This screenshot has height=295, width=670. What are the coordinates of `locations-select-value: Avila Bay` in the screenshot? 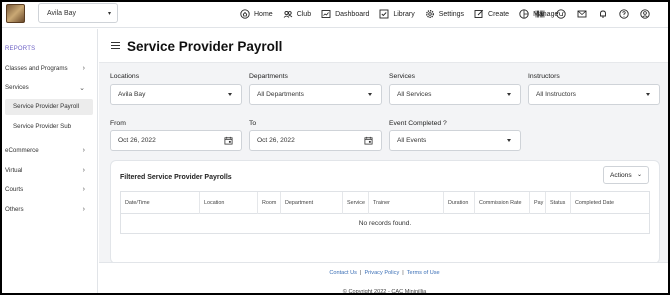 It's located at (132, 94).